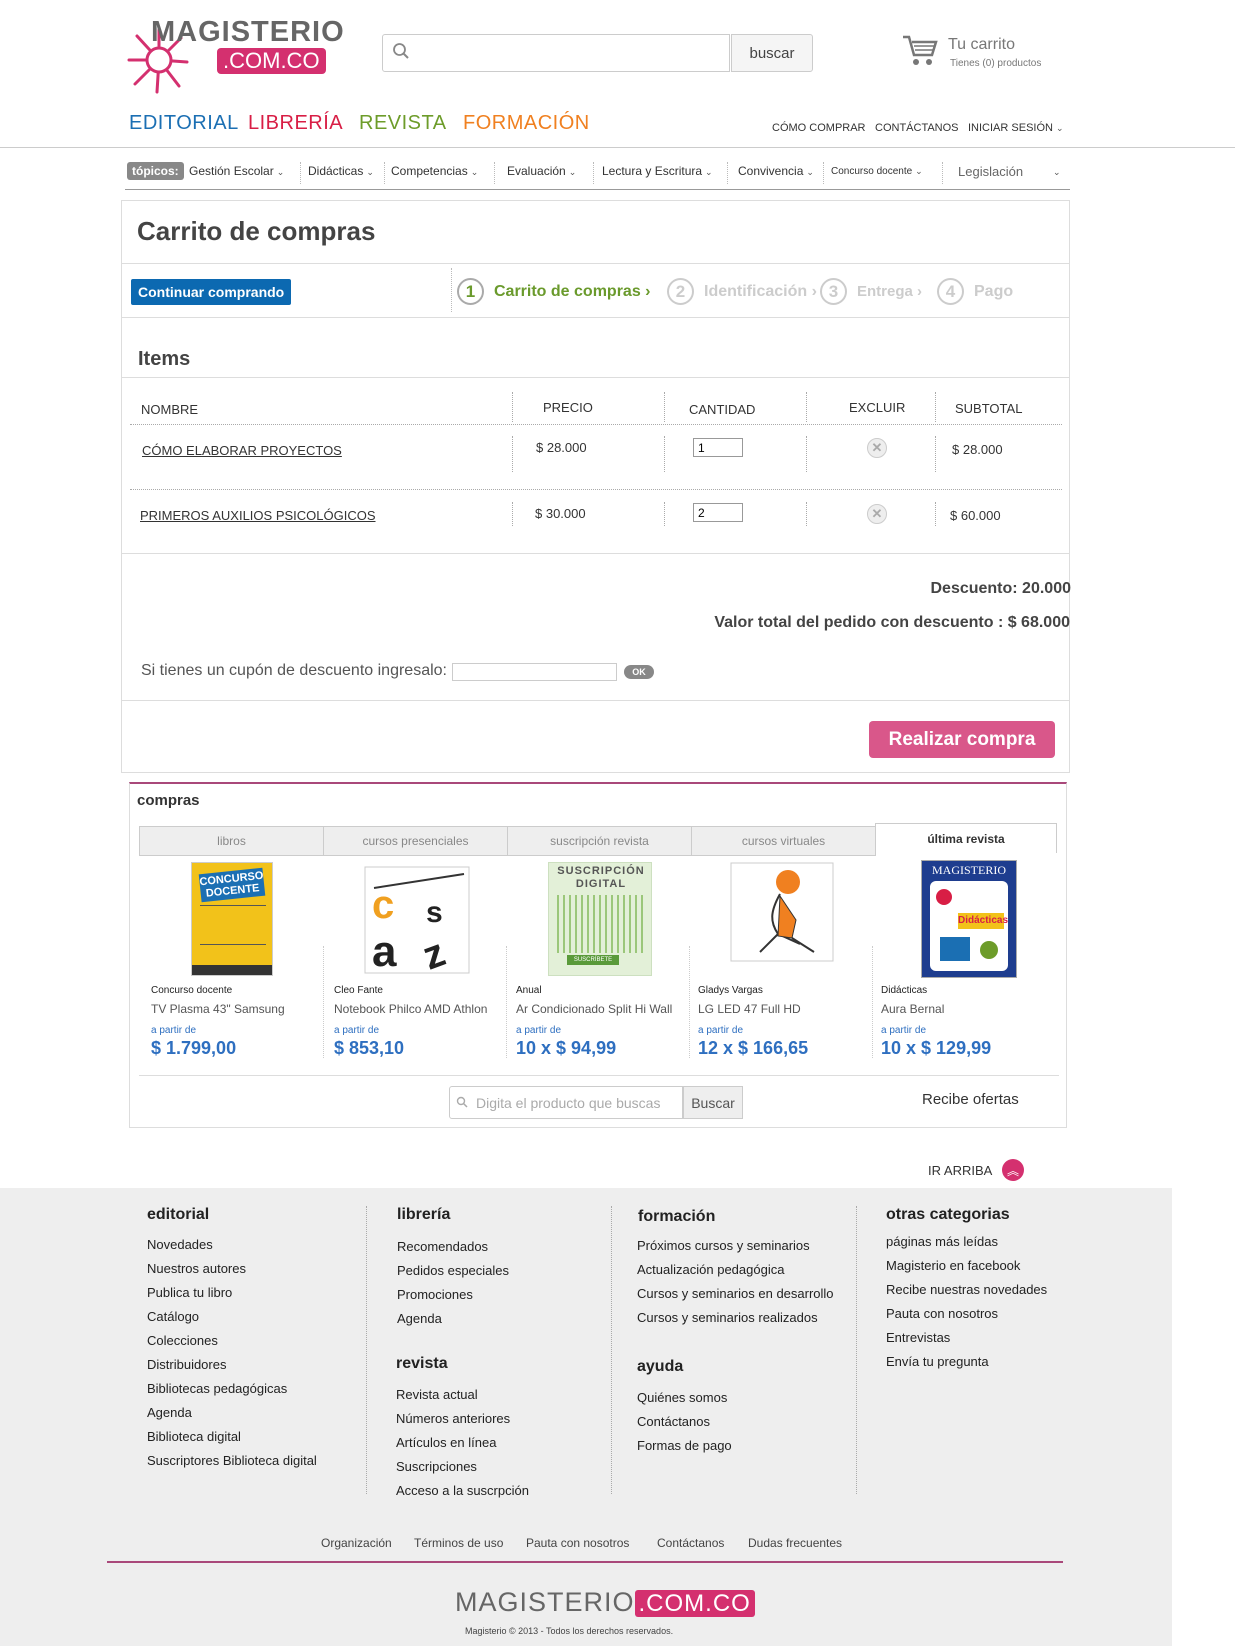 This screenshot has width=1235, height=1646. What do you see at coordinates (594, 1009) in the screenshot?
I see `product-name: Ar Condicionado Split Hi Wall` at bounding box center [594, 1009].